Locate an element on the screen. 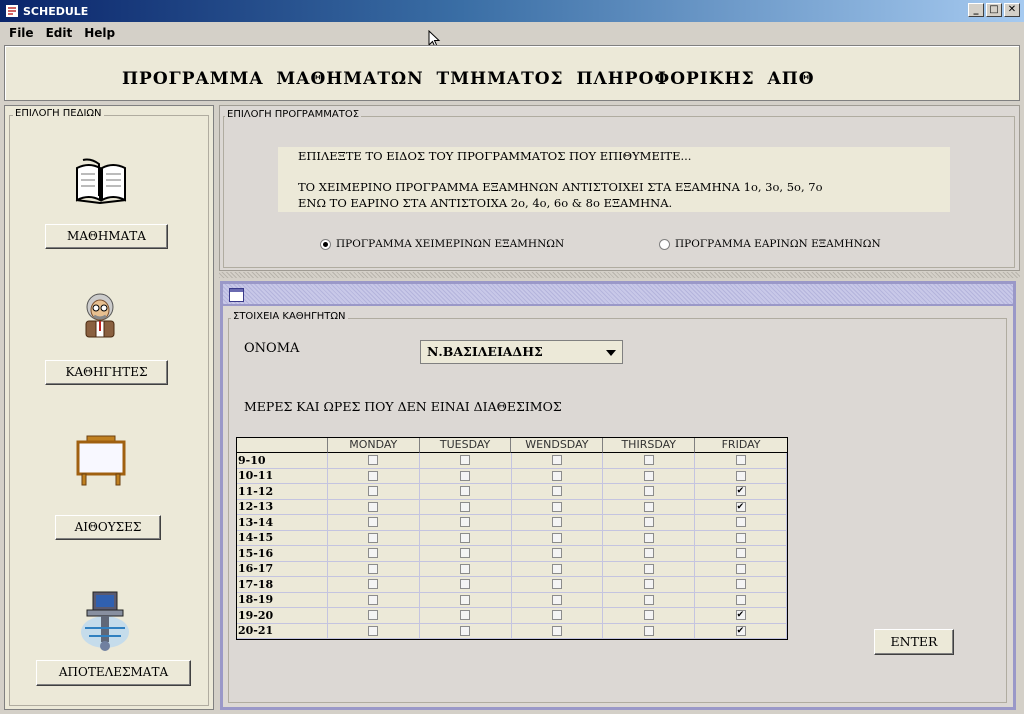 This screenshot has height=714, width=1024. sidebar-item-results: ΑΠΟΤΕΛΕΣΜΑΤΑ is located at coordinates (113, 673).